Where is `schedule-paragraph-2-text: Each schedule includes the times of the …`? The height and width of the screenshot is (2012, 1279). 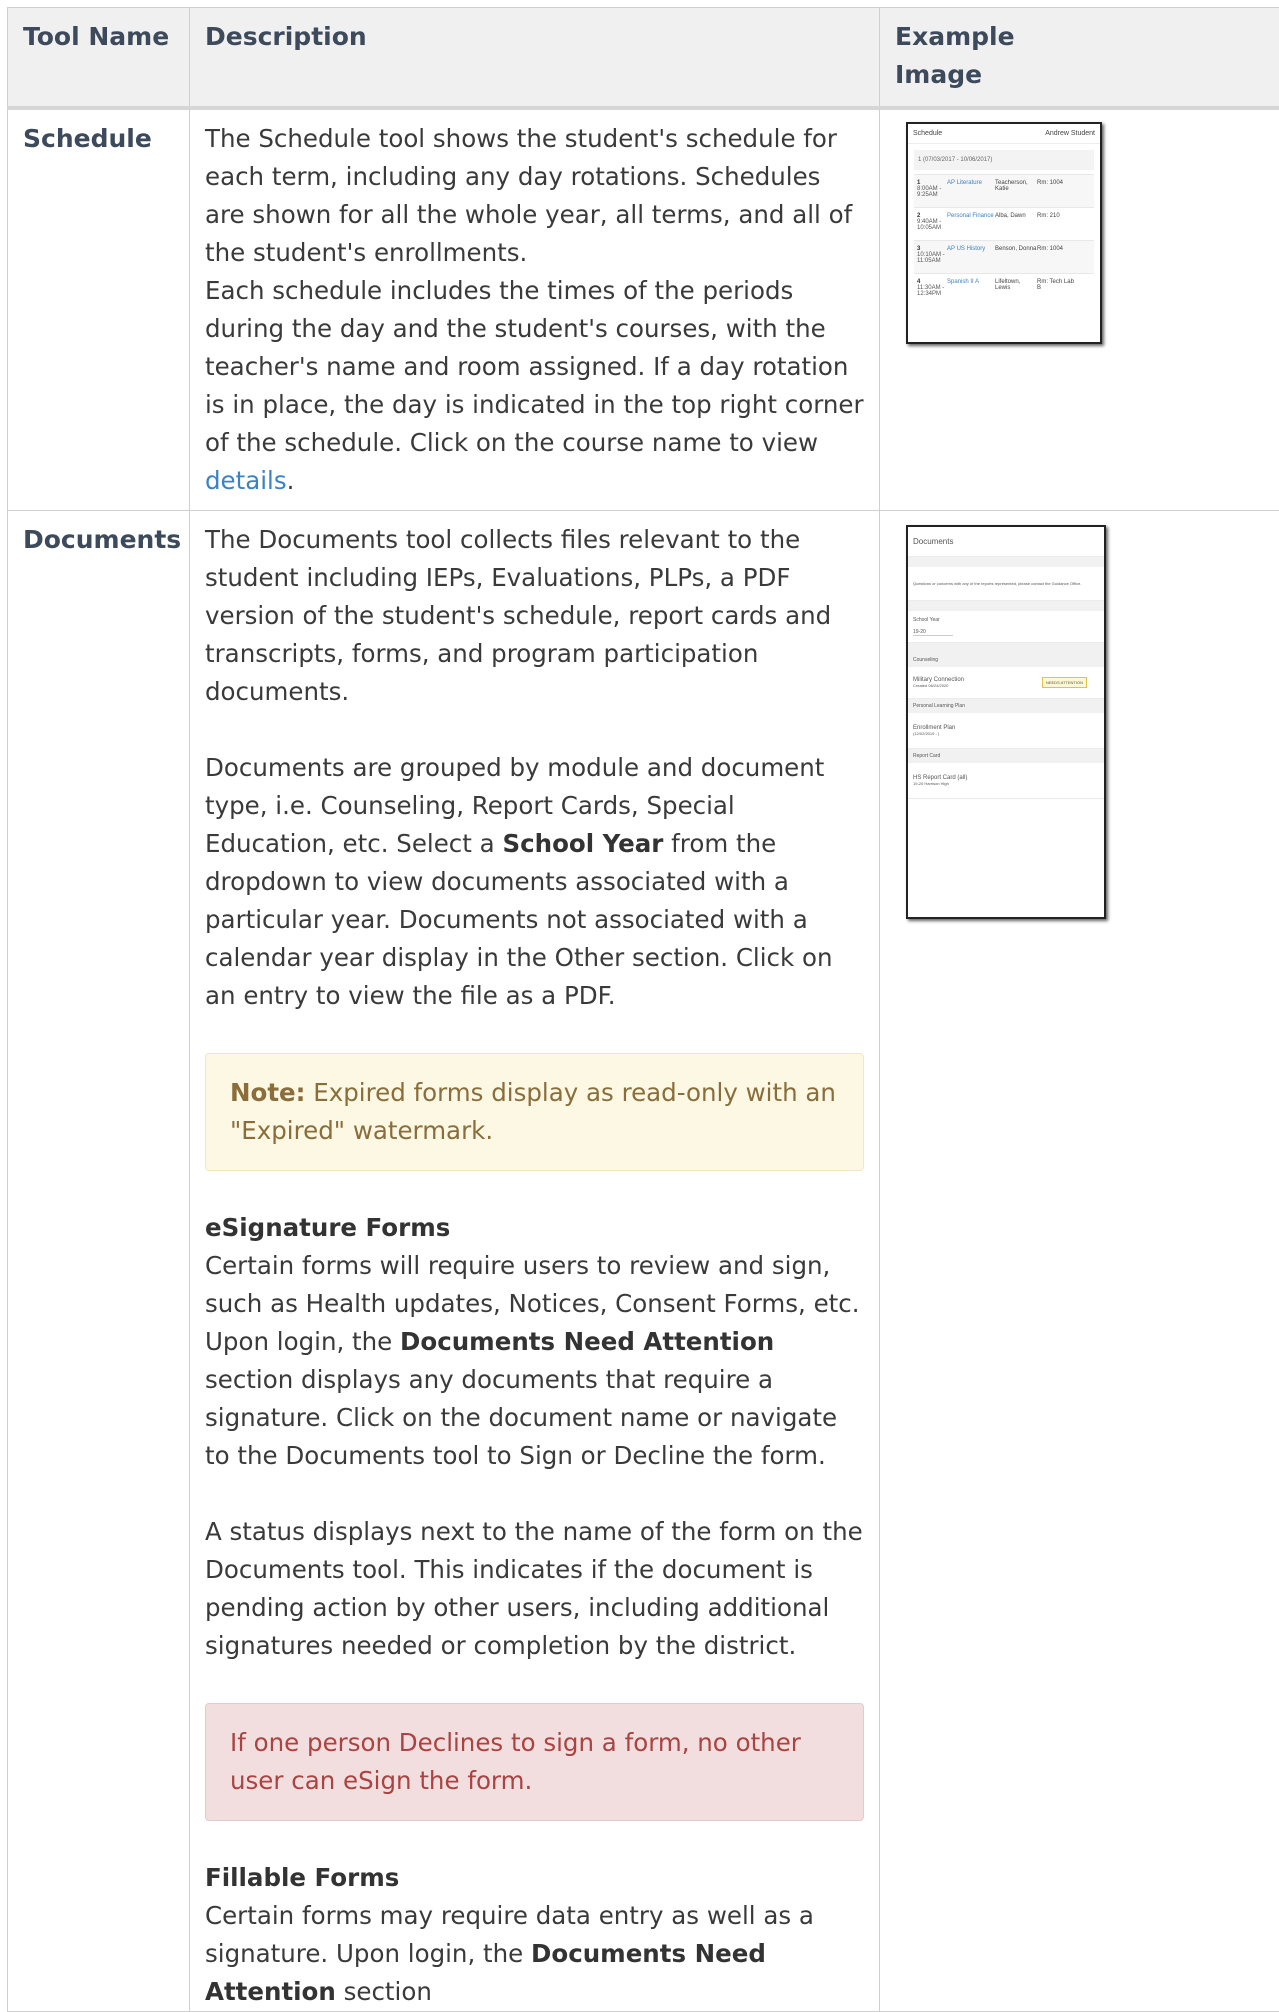 schedule-paragraph-2-text: Each schedule includes the times of the … is located at coordinates (534, 366).